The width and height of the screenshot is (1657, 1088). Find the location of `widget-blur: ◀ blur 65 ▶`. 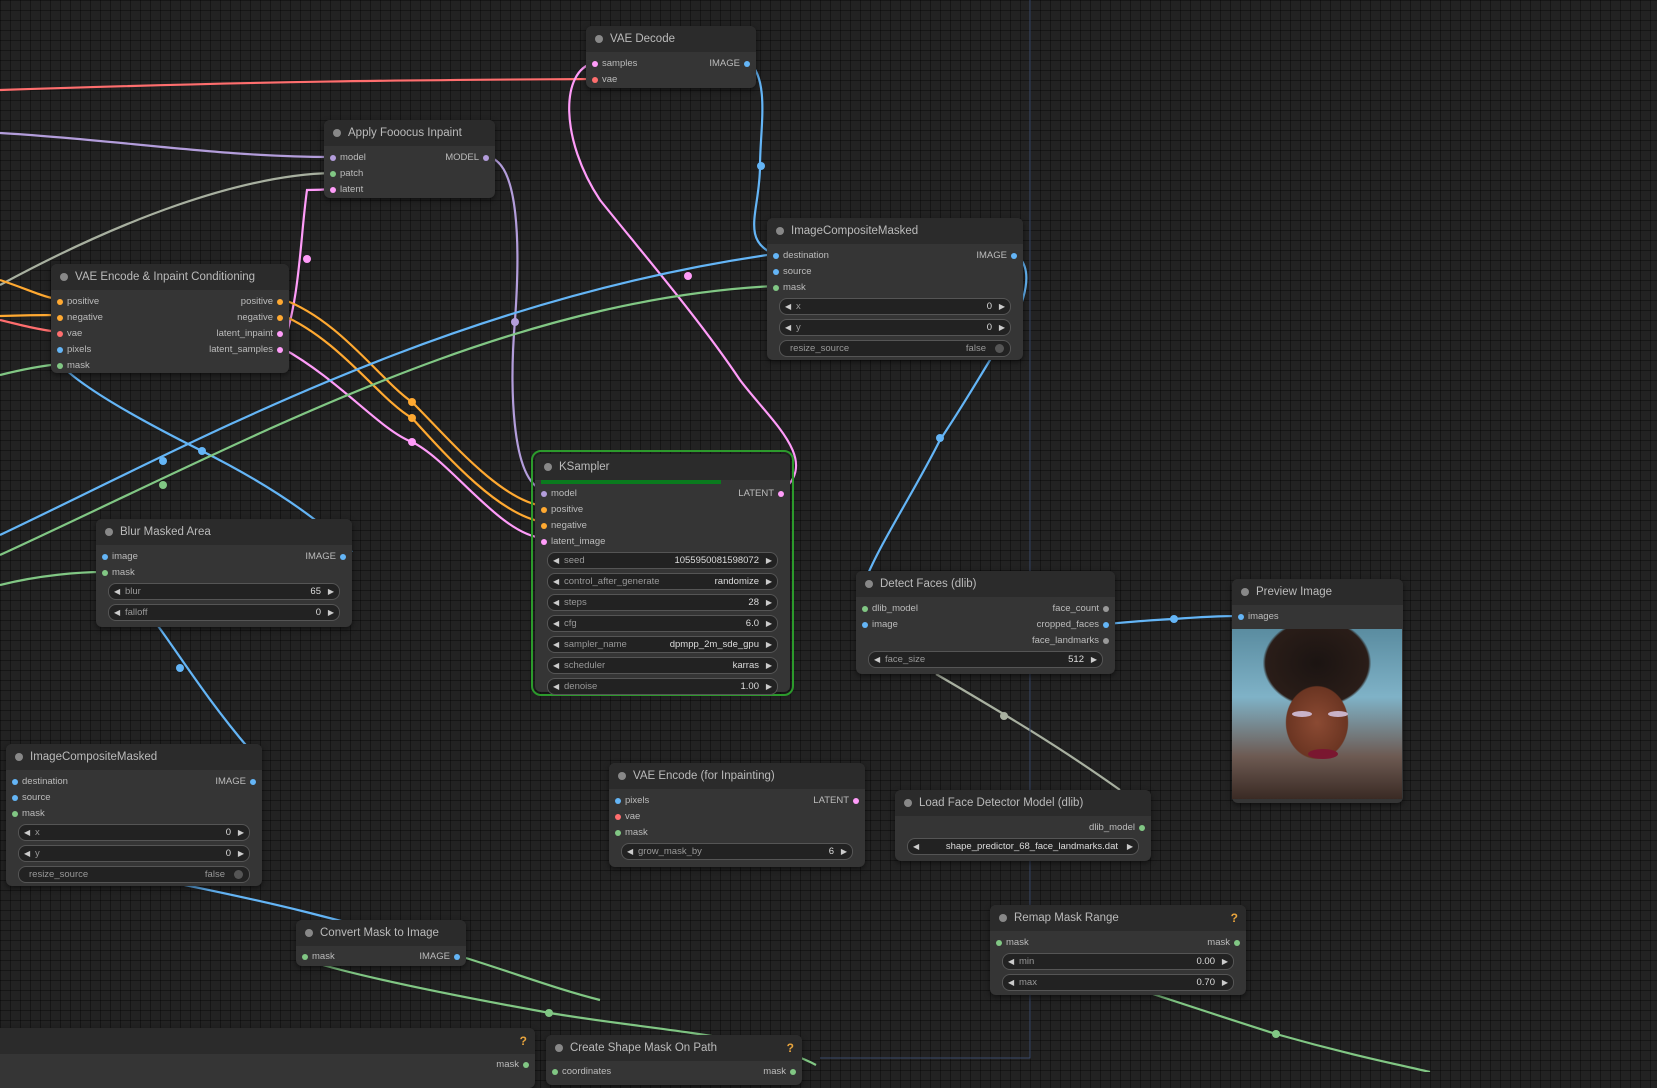

widget-blur: ◀ blur 65 ▶ is located at coordinates (224, 591).